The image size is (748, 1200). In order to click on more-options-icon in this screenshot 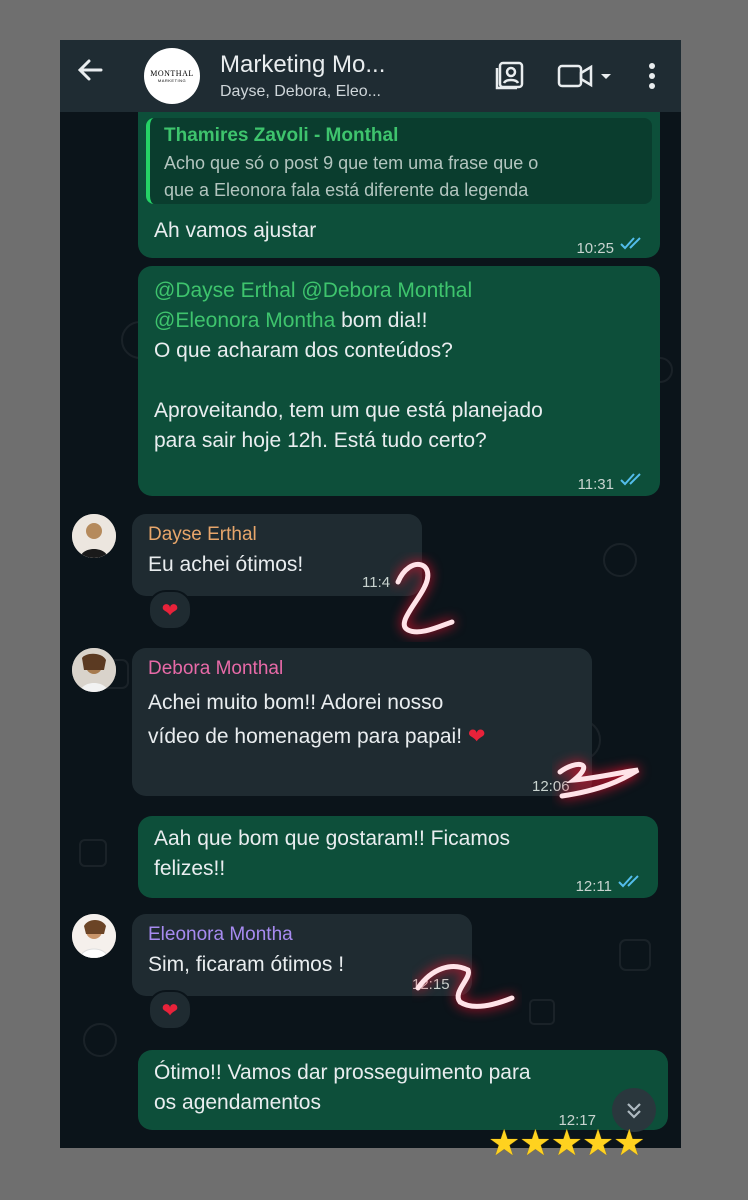, I will do `click(652, 76)`.